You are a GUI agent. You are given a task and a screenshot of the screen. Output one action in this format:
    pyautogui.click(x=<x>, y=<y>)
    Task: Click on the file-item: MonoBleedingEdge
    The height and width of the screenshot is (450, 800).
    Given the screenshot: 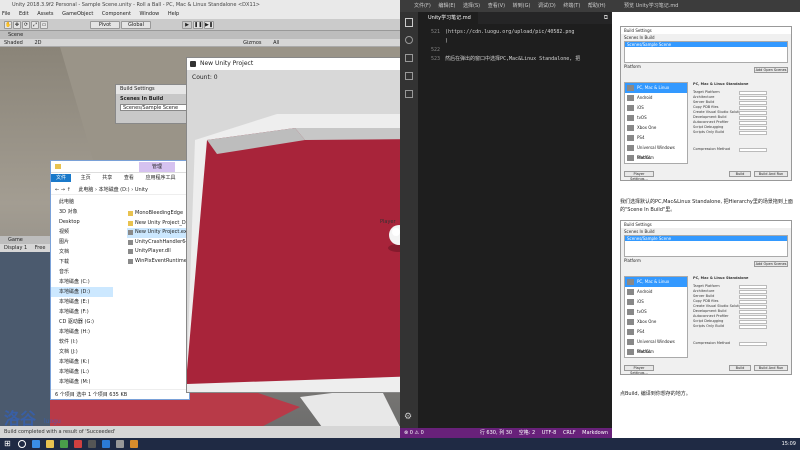 What is the action you would take?
    pyautogui.click(x=158, y=214)
    